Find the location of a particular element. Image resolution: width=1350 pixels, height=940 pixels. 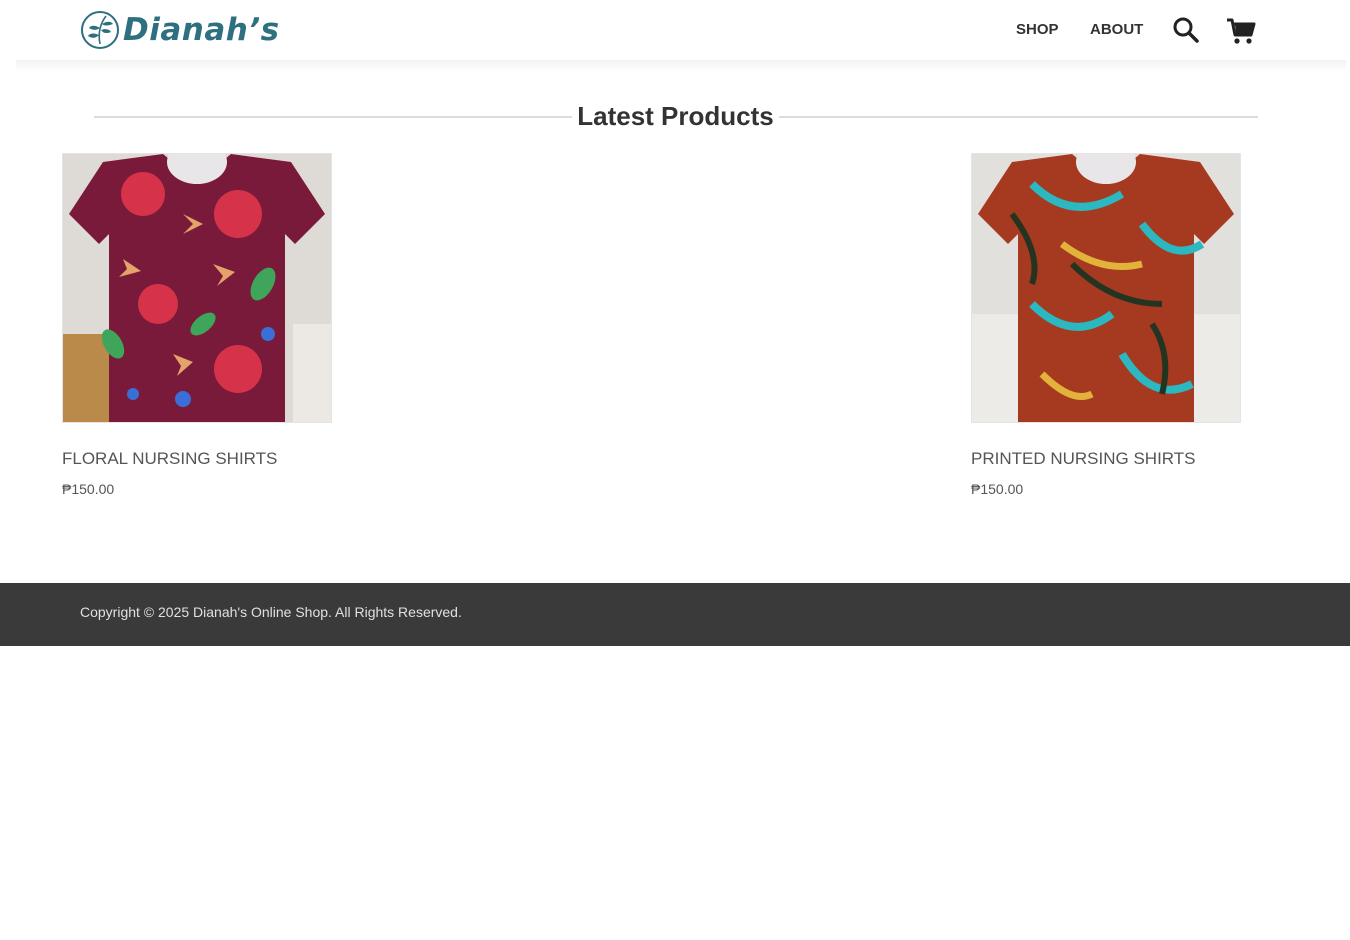

leaf-logo-icon is located at coordinates (100, 30).